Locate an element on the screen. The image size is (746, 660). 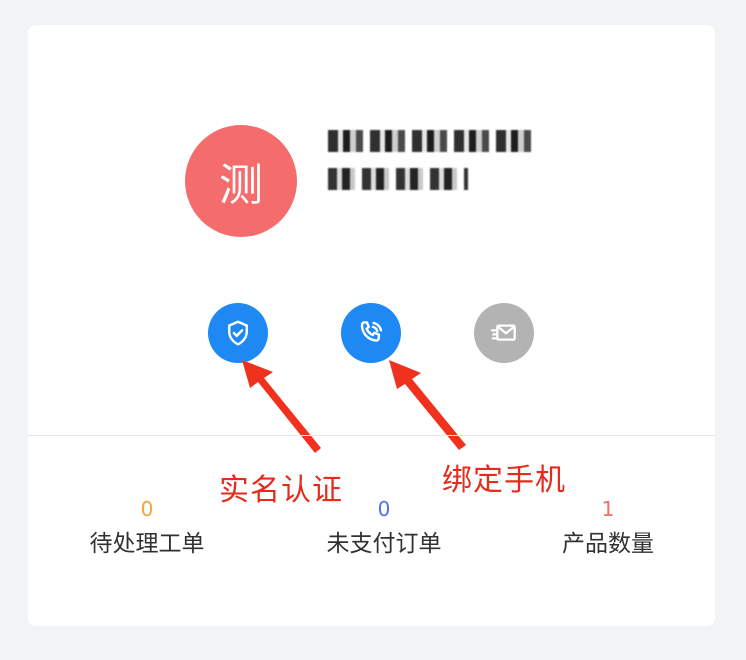
stat-value: 1 is located at coordinates (608, 509).